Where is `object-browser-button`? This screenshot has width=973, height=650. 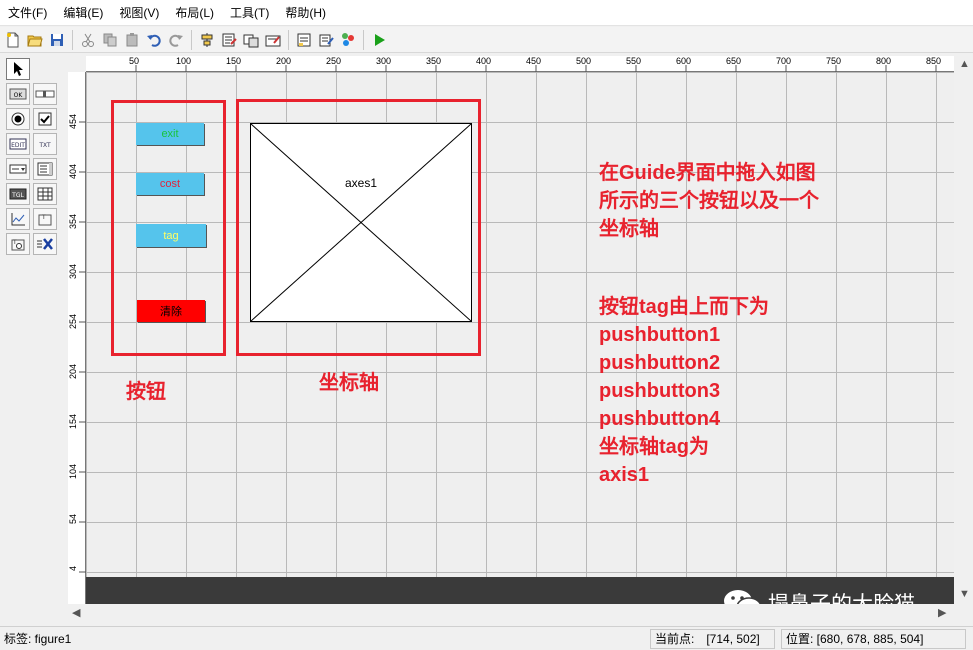 object-browser-button is located at coordinates (348, 40).